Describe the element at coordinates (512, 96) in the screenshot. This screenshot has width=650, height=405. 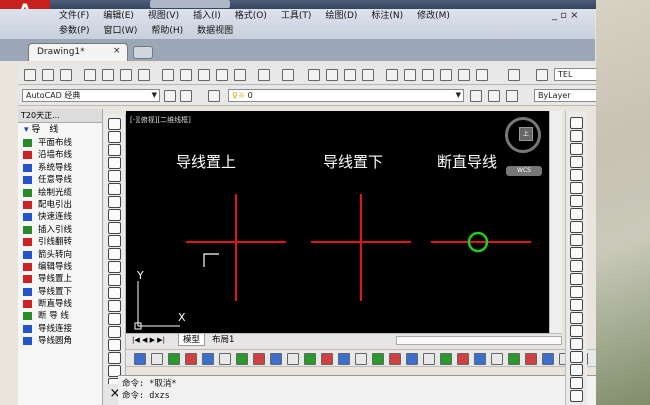
I see `layer-state-icon` at that location.